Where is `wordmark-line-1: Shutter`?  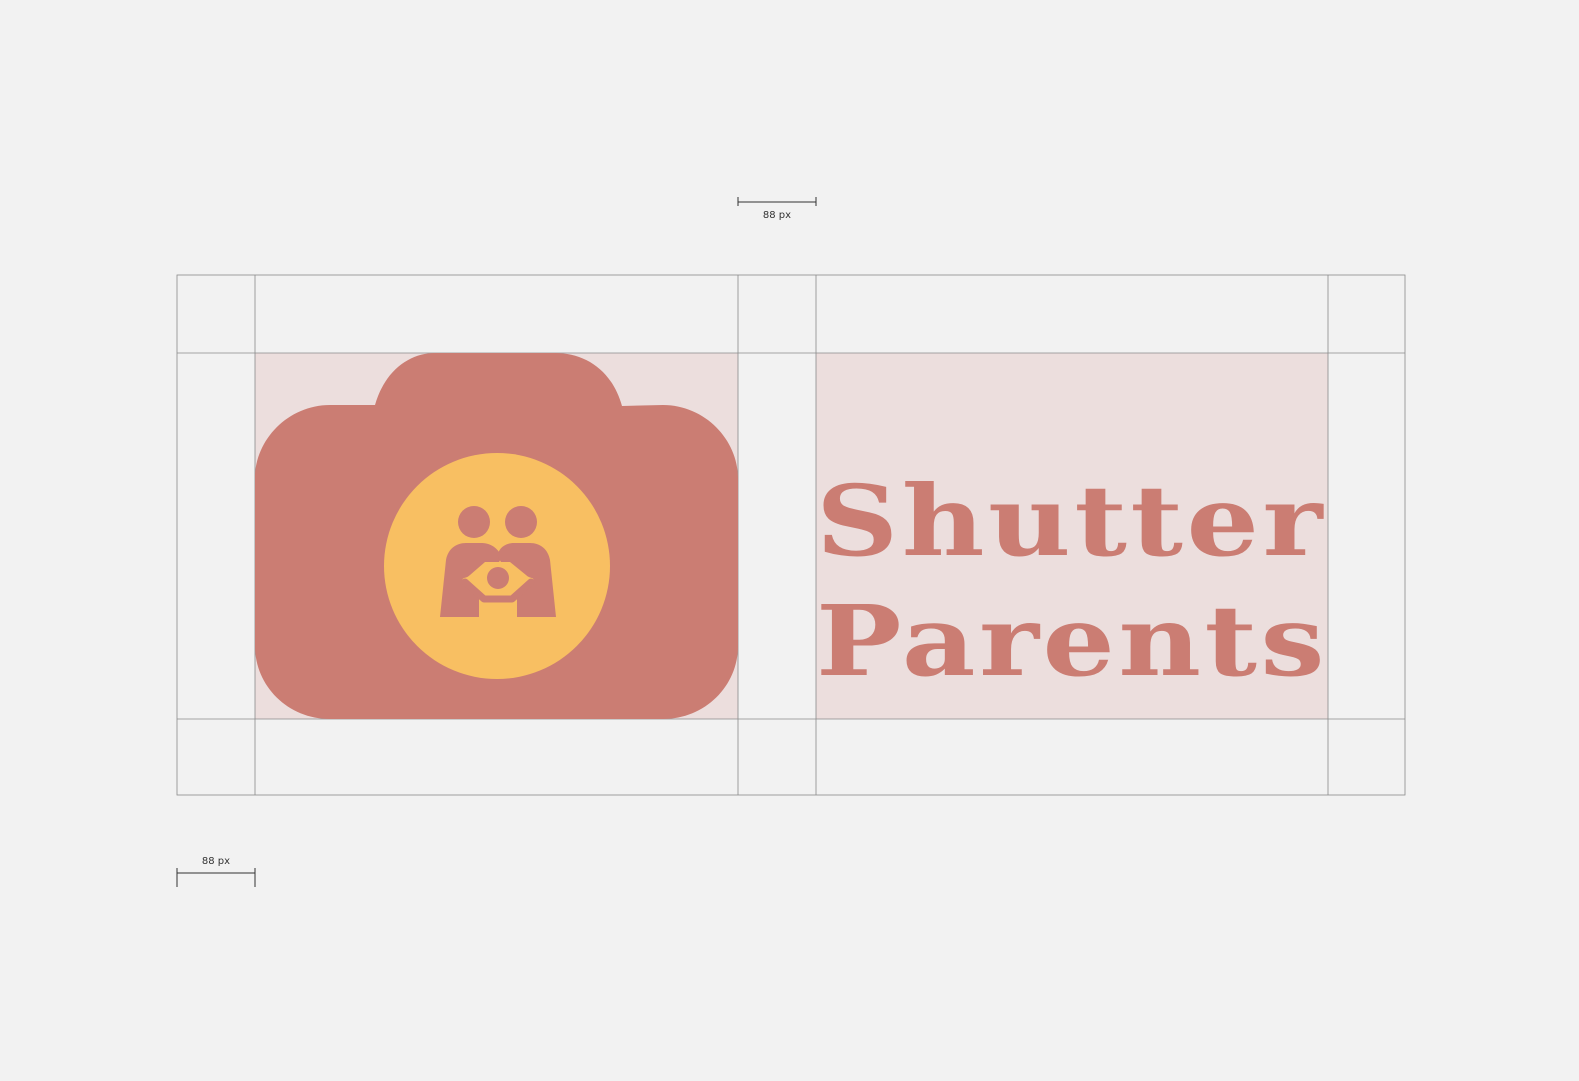
wordmark-line-1: Shutter is located at coordinates (1071, 521).